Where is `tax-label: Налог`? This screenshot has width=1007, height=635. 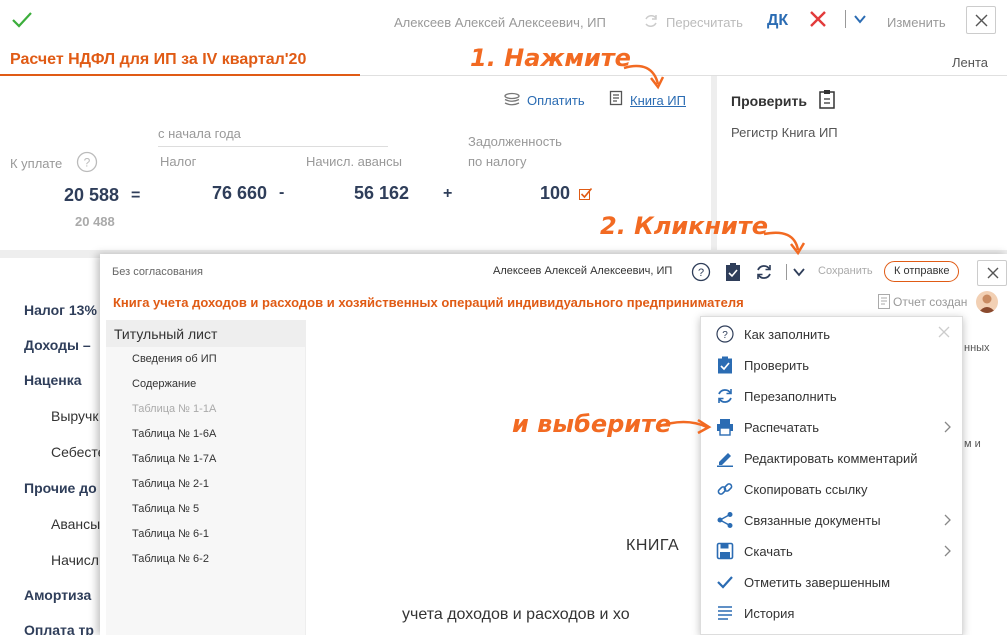 tax-label: Налог is located at coordinates (178, 161).